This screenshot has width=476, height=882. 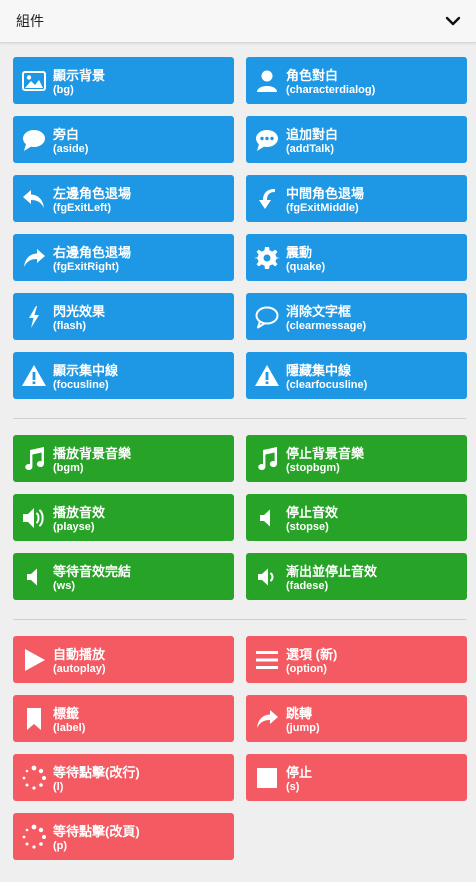 I want to click on component-command: (characterdialog), so click(x=331, y=90).